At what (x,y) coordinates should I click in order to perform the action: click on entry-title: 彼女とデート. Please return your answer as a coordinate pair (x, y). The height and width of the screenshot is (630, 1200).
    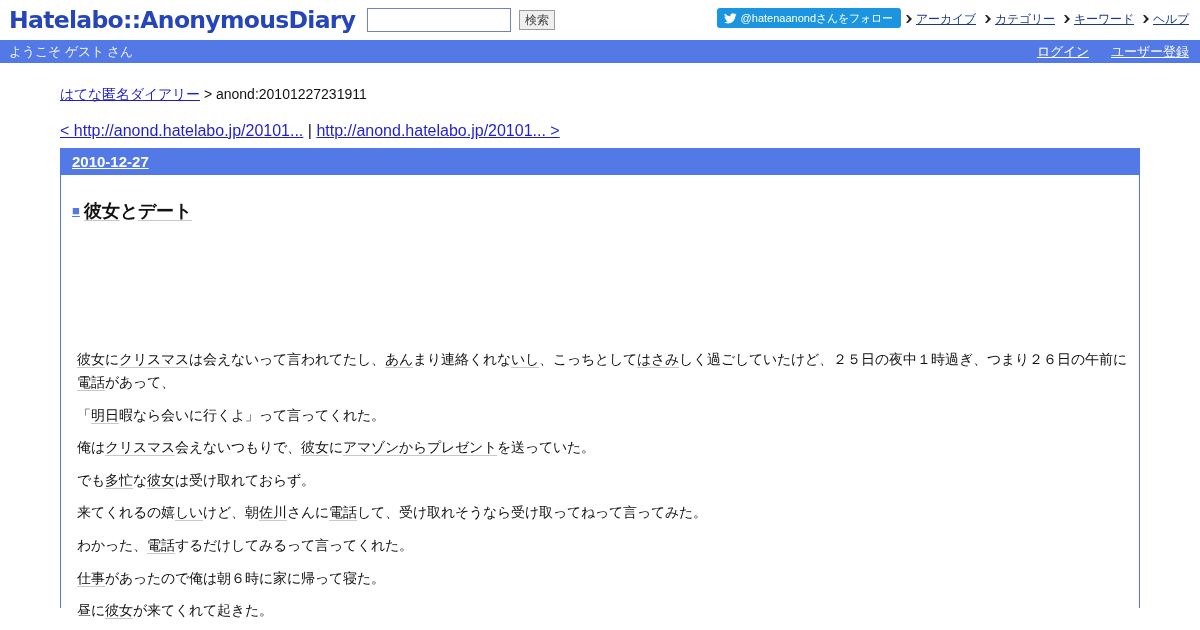
    Looking at the image, I should click on (137, 211).